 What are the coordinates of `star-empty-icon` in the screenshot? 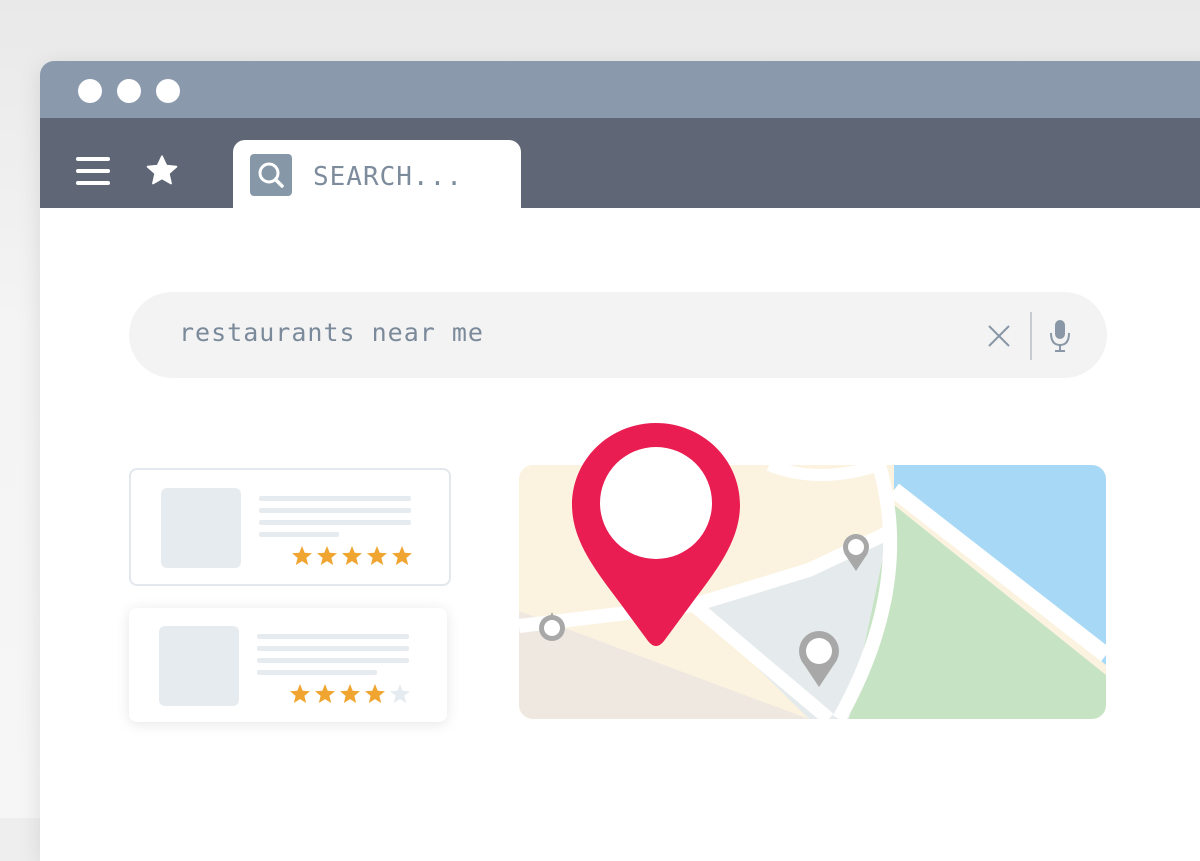 It's located at (400, 693).